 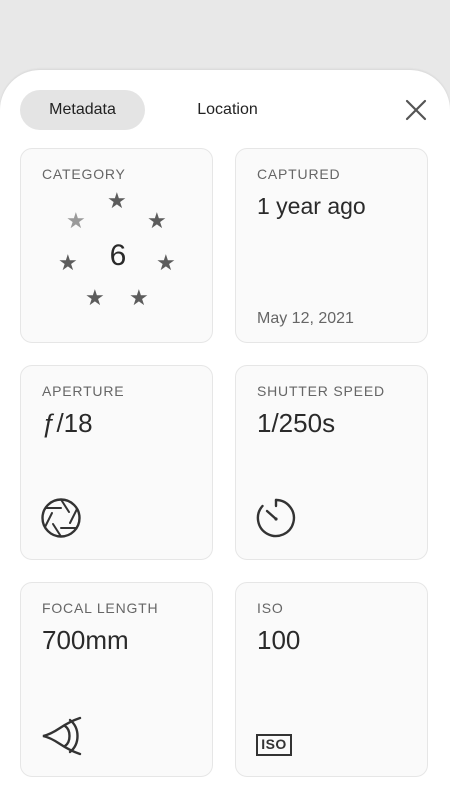 What do you see at coordinates (331, 245) in the screenshot?
I see `captured-card: CAPTURED 1 year ago May 12, 2021` at bounding box center [331, 245].